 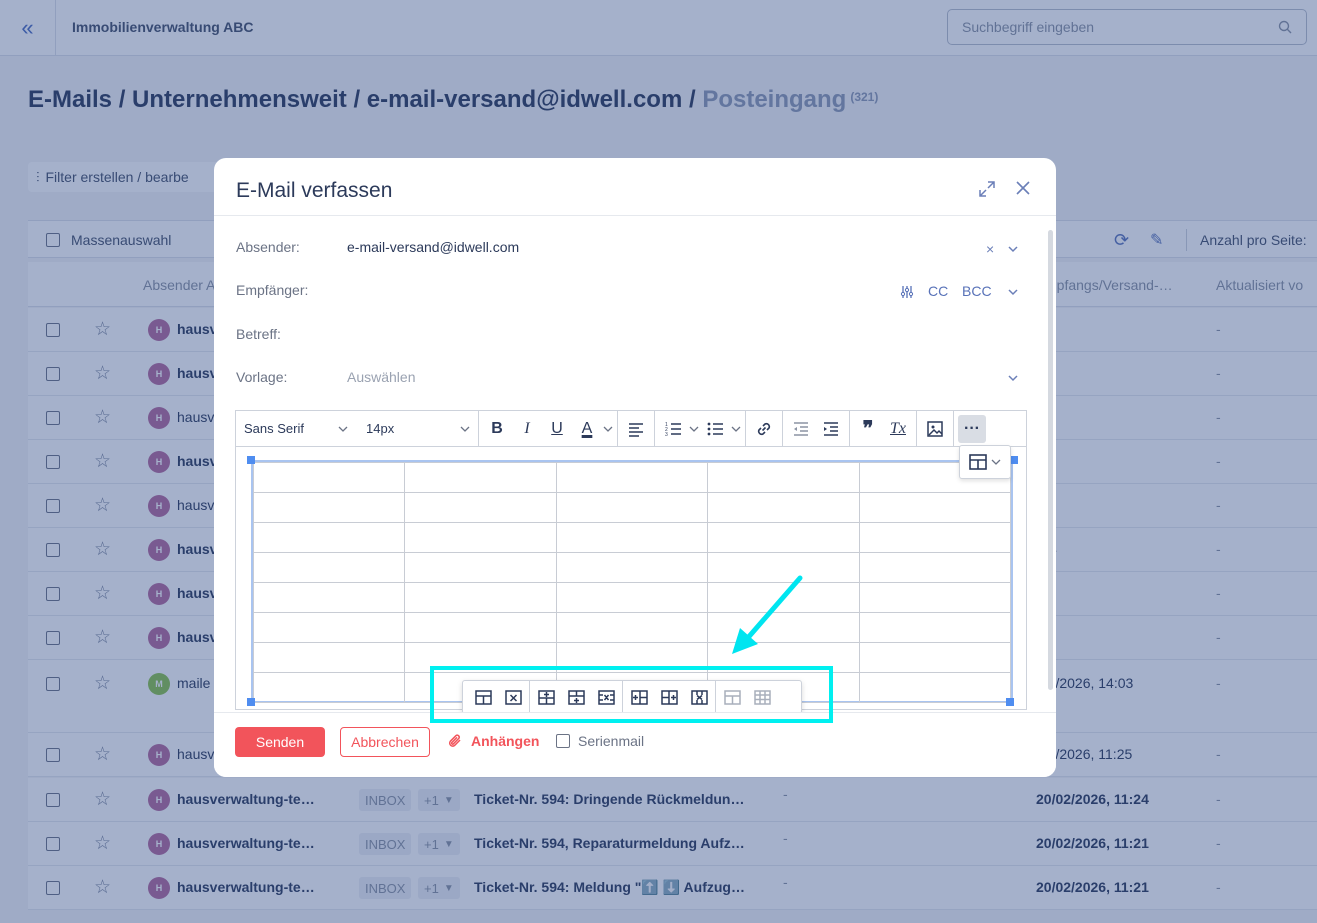 I want to click on bullet-list-icon, so click(x=715, y=428).